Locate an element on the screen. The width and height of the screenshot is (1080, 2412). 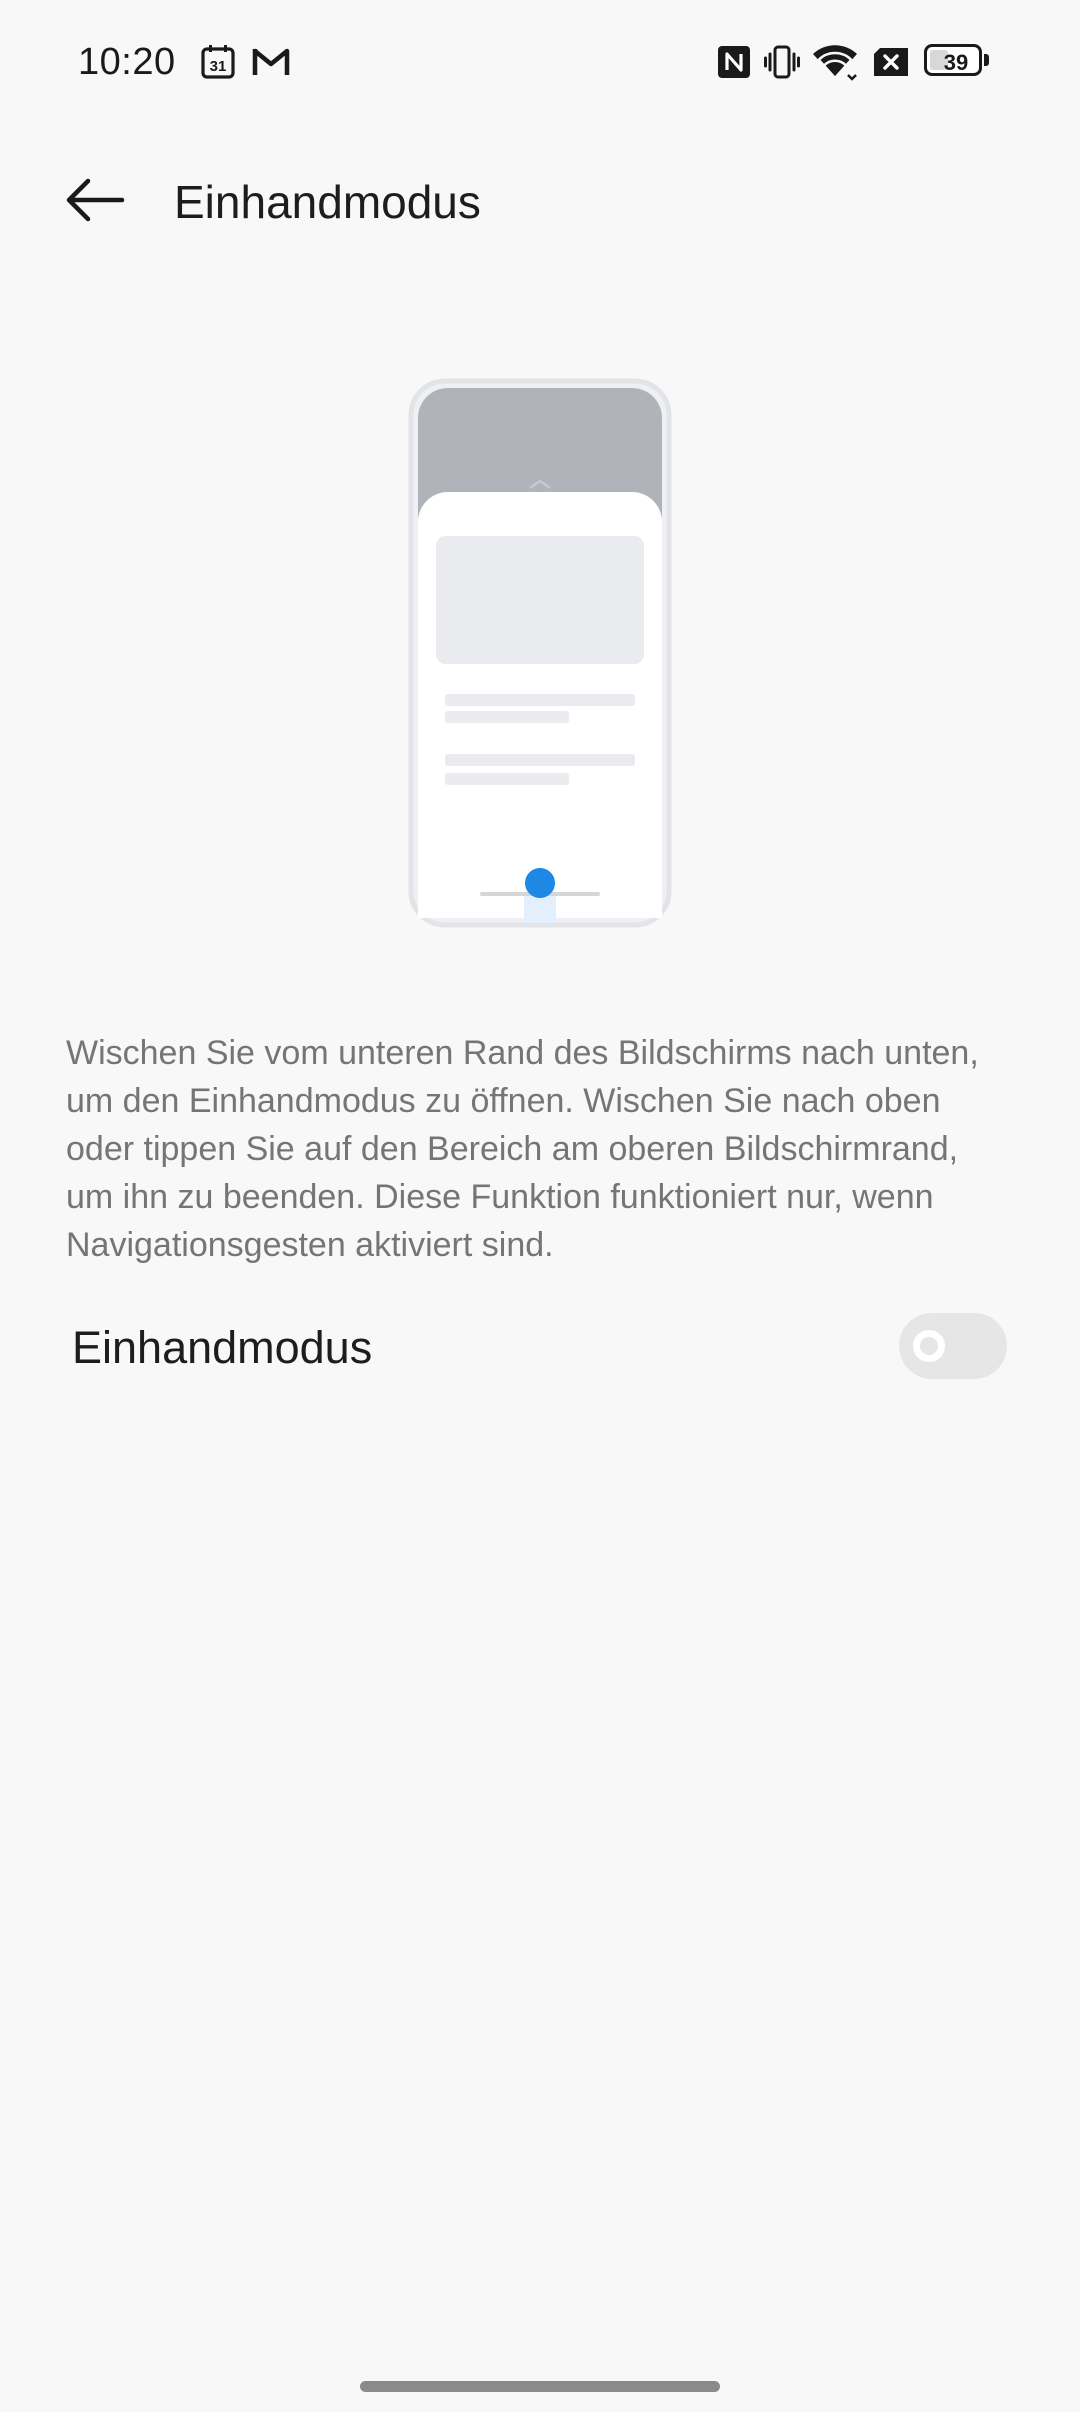
status-time: 10:20 is located at coordinates (127, 62).